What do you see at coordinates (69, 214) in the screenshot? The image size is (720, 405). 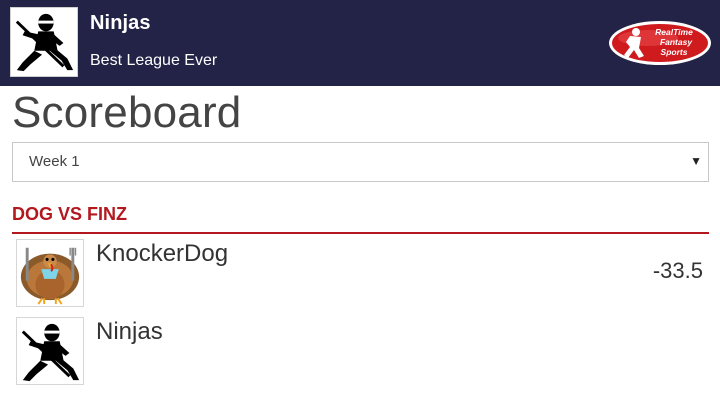 I see `matchup-title: DOG VS FINZ` at bounding box center [69, 214].